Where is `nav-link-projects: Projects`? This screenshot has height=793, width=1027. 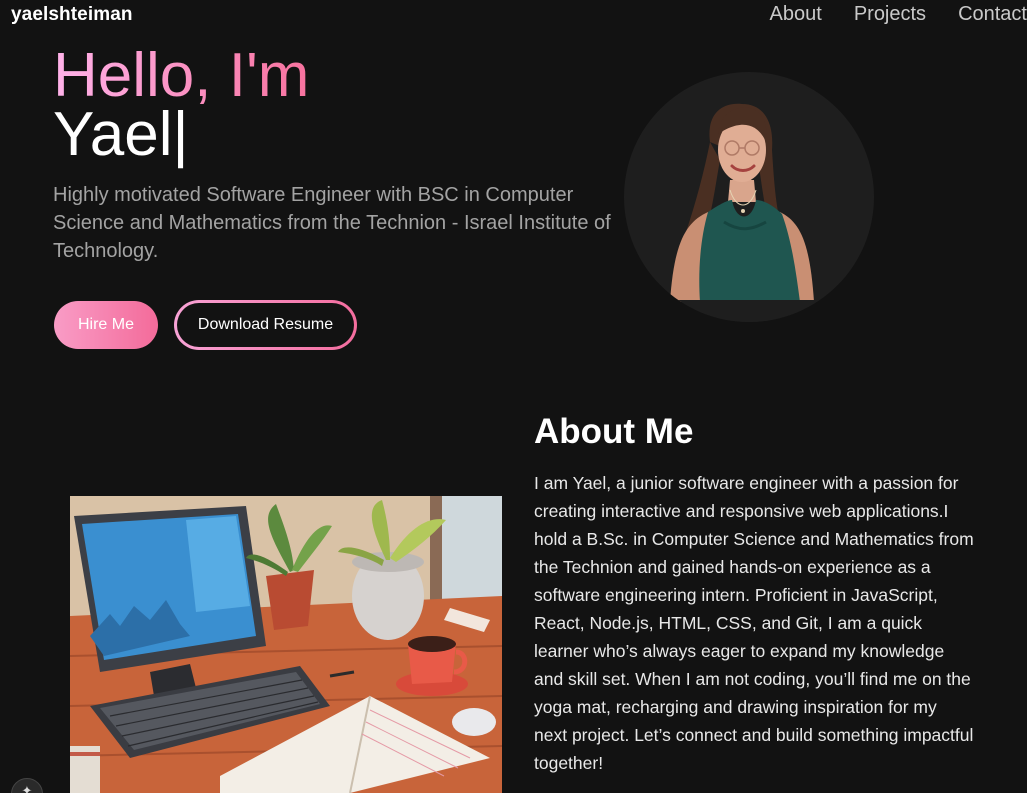
nav-link-projects: Projects is located at coordinates (890, 14).